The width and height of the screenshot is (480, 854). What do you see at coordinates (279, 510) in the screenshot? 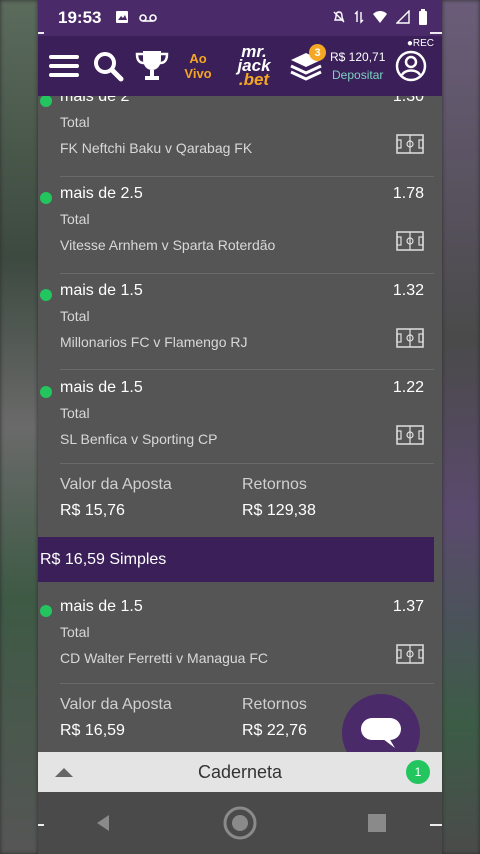
I see `returns-value: R$ 129,38` at bounding box center [279, 510].